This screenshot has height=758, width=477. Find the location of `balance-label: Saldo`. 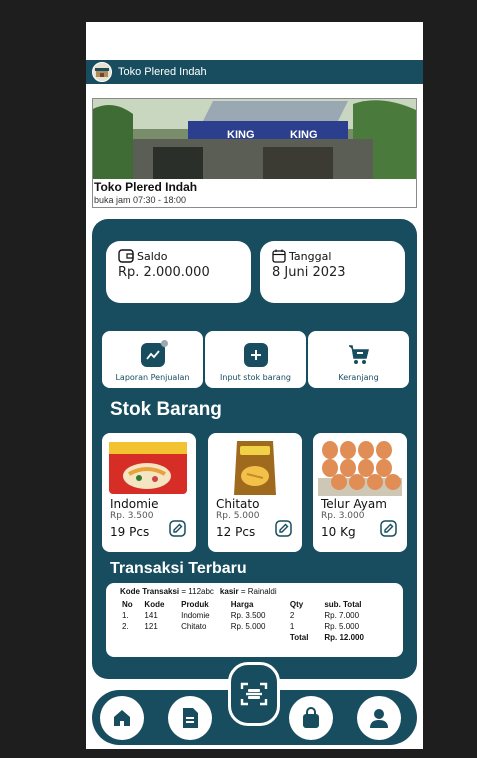

balance-label: Saldo is located at coordinates (152, 256).